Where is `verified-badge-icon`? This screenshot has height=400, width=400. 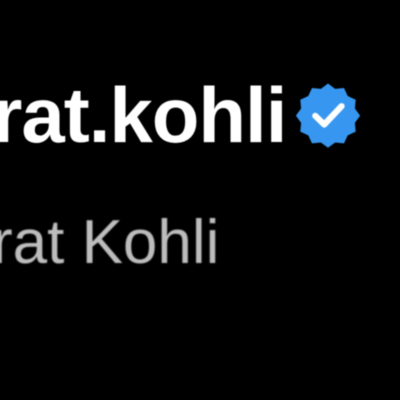
verified-badge-icon is located at coordinates (328, 115).